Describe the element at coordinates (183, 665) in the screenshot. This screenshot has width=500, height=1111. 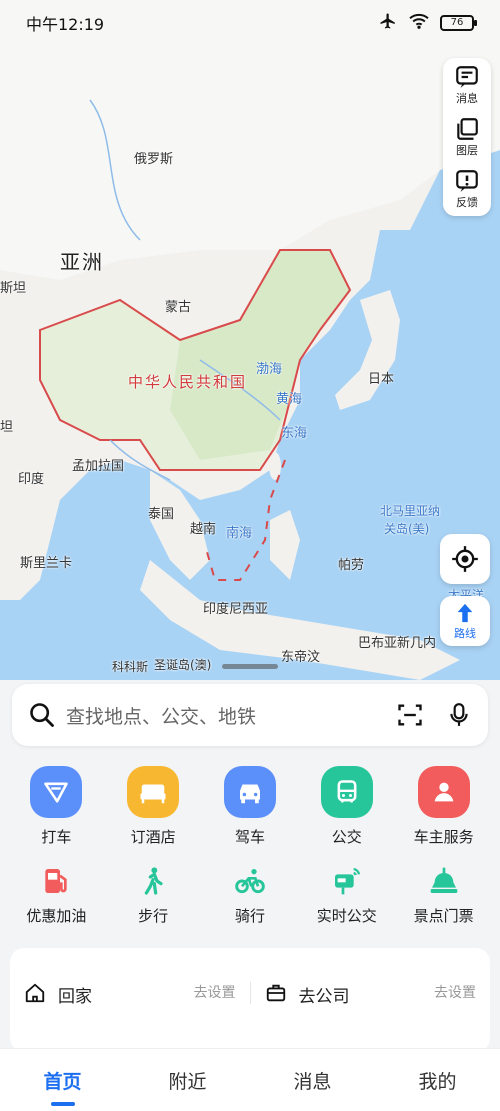
I see `map-label-christmas: 圣诞岛(澳)` at that location.